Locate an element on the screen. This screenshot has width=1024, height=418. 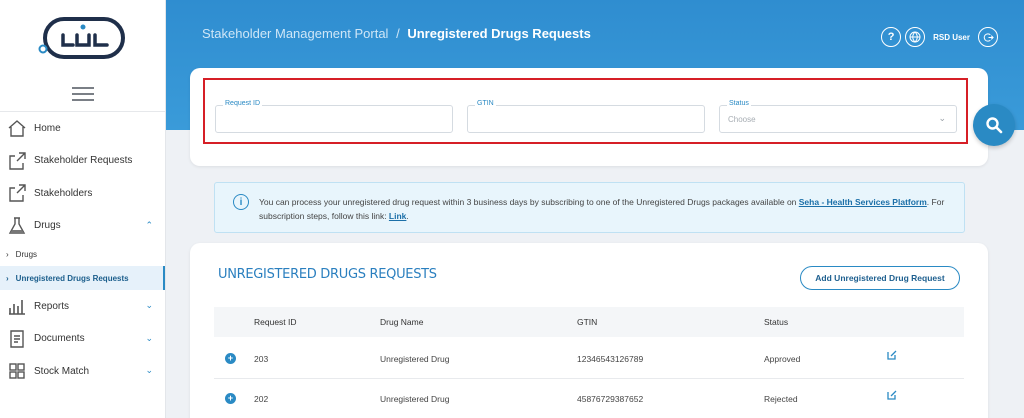
sidebar-item-label: Stakeholder Requests is located at coordinates (83, 161).